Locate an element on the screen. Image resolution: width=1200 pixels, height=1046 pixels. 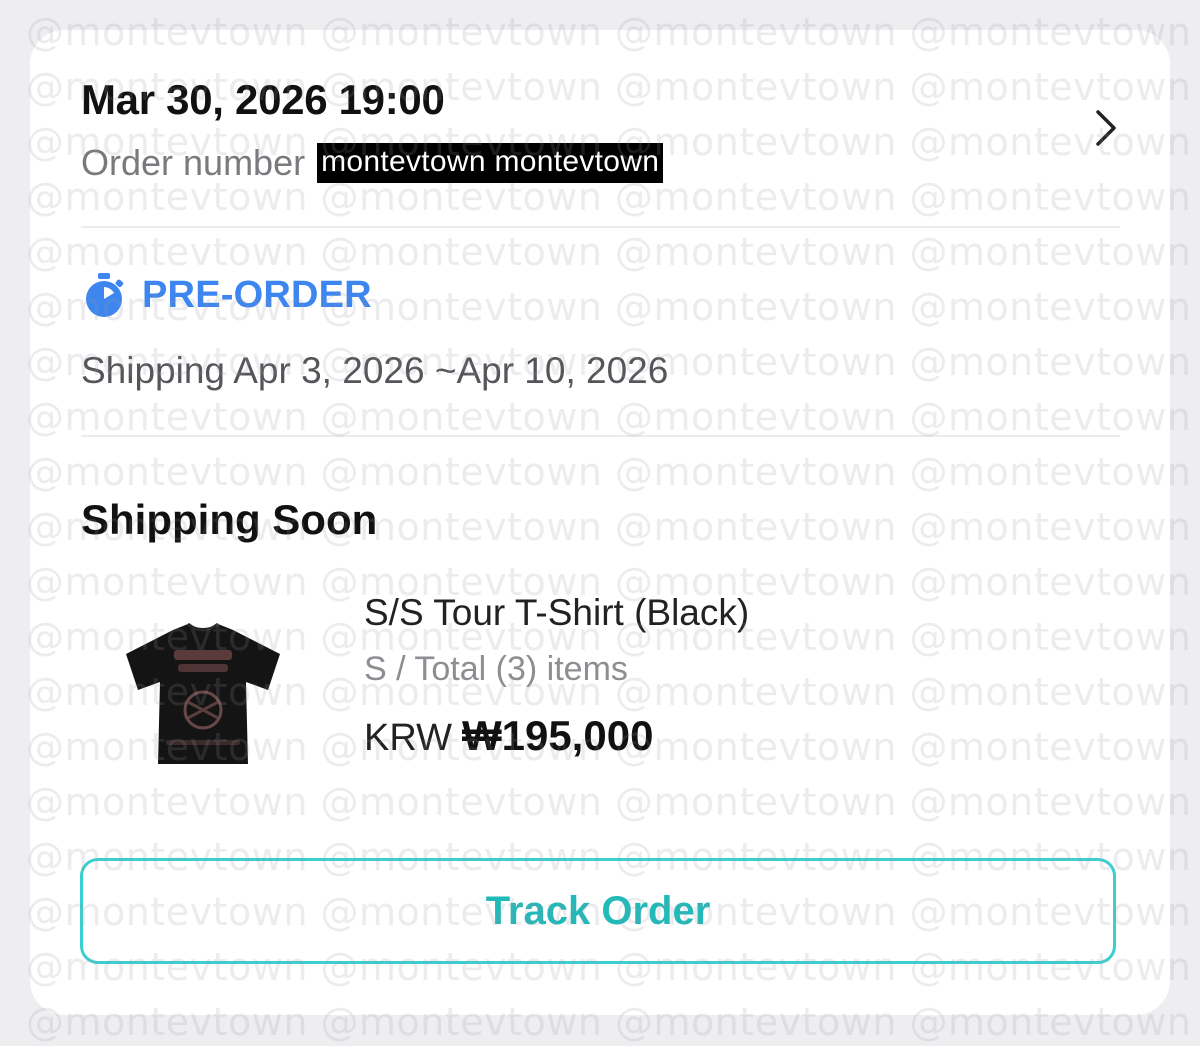
order-number-row: Order number montevtown montevtown is located at coordinates (372, 163).